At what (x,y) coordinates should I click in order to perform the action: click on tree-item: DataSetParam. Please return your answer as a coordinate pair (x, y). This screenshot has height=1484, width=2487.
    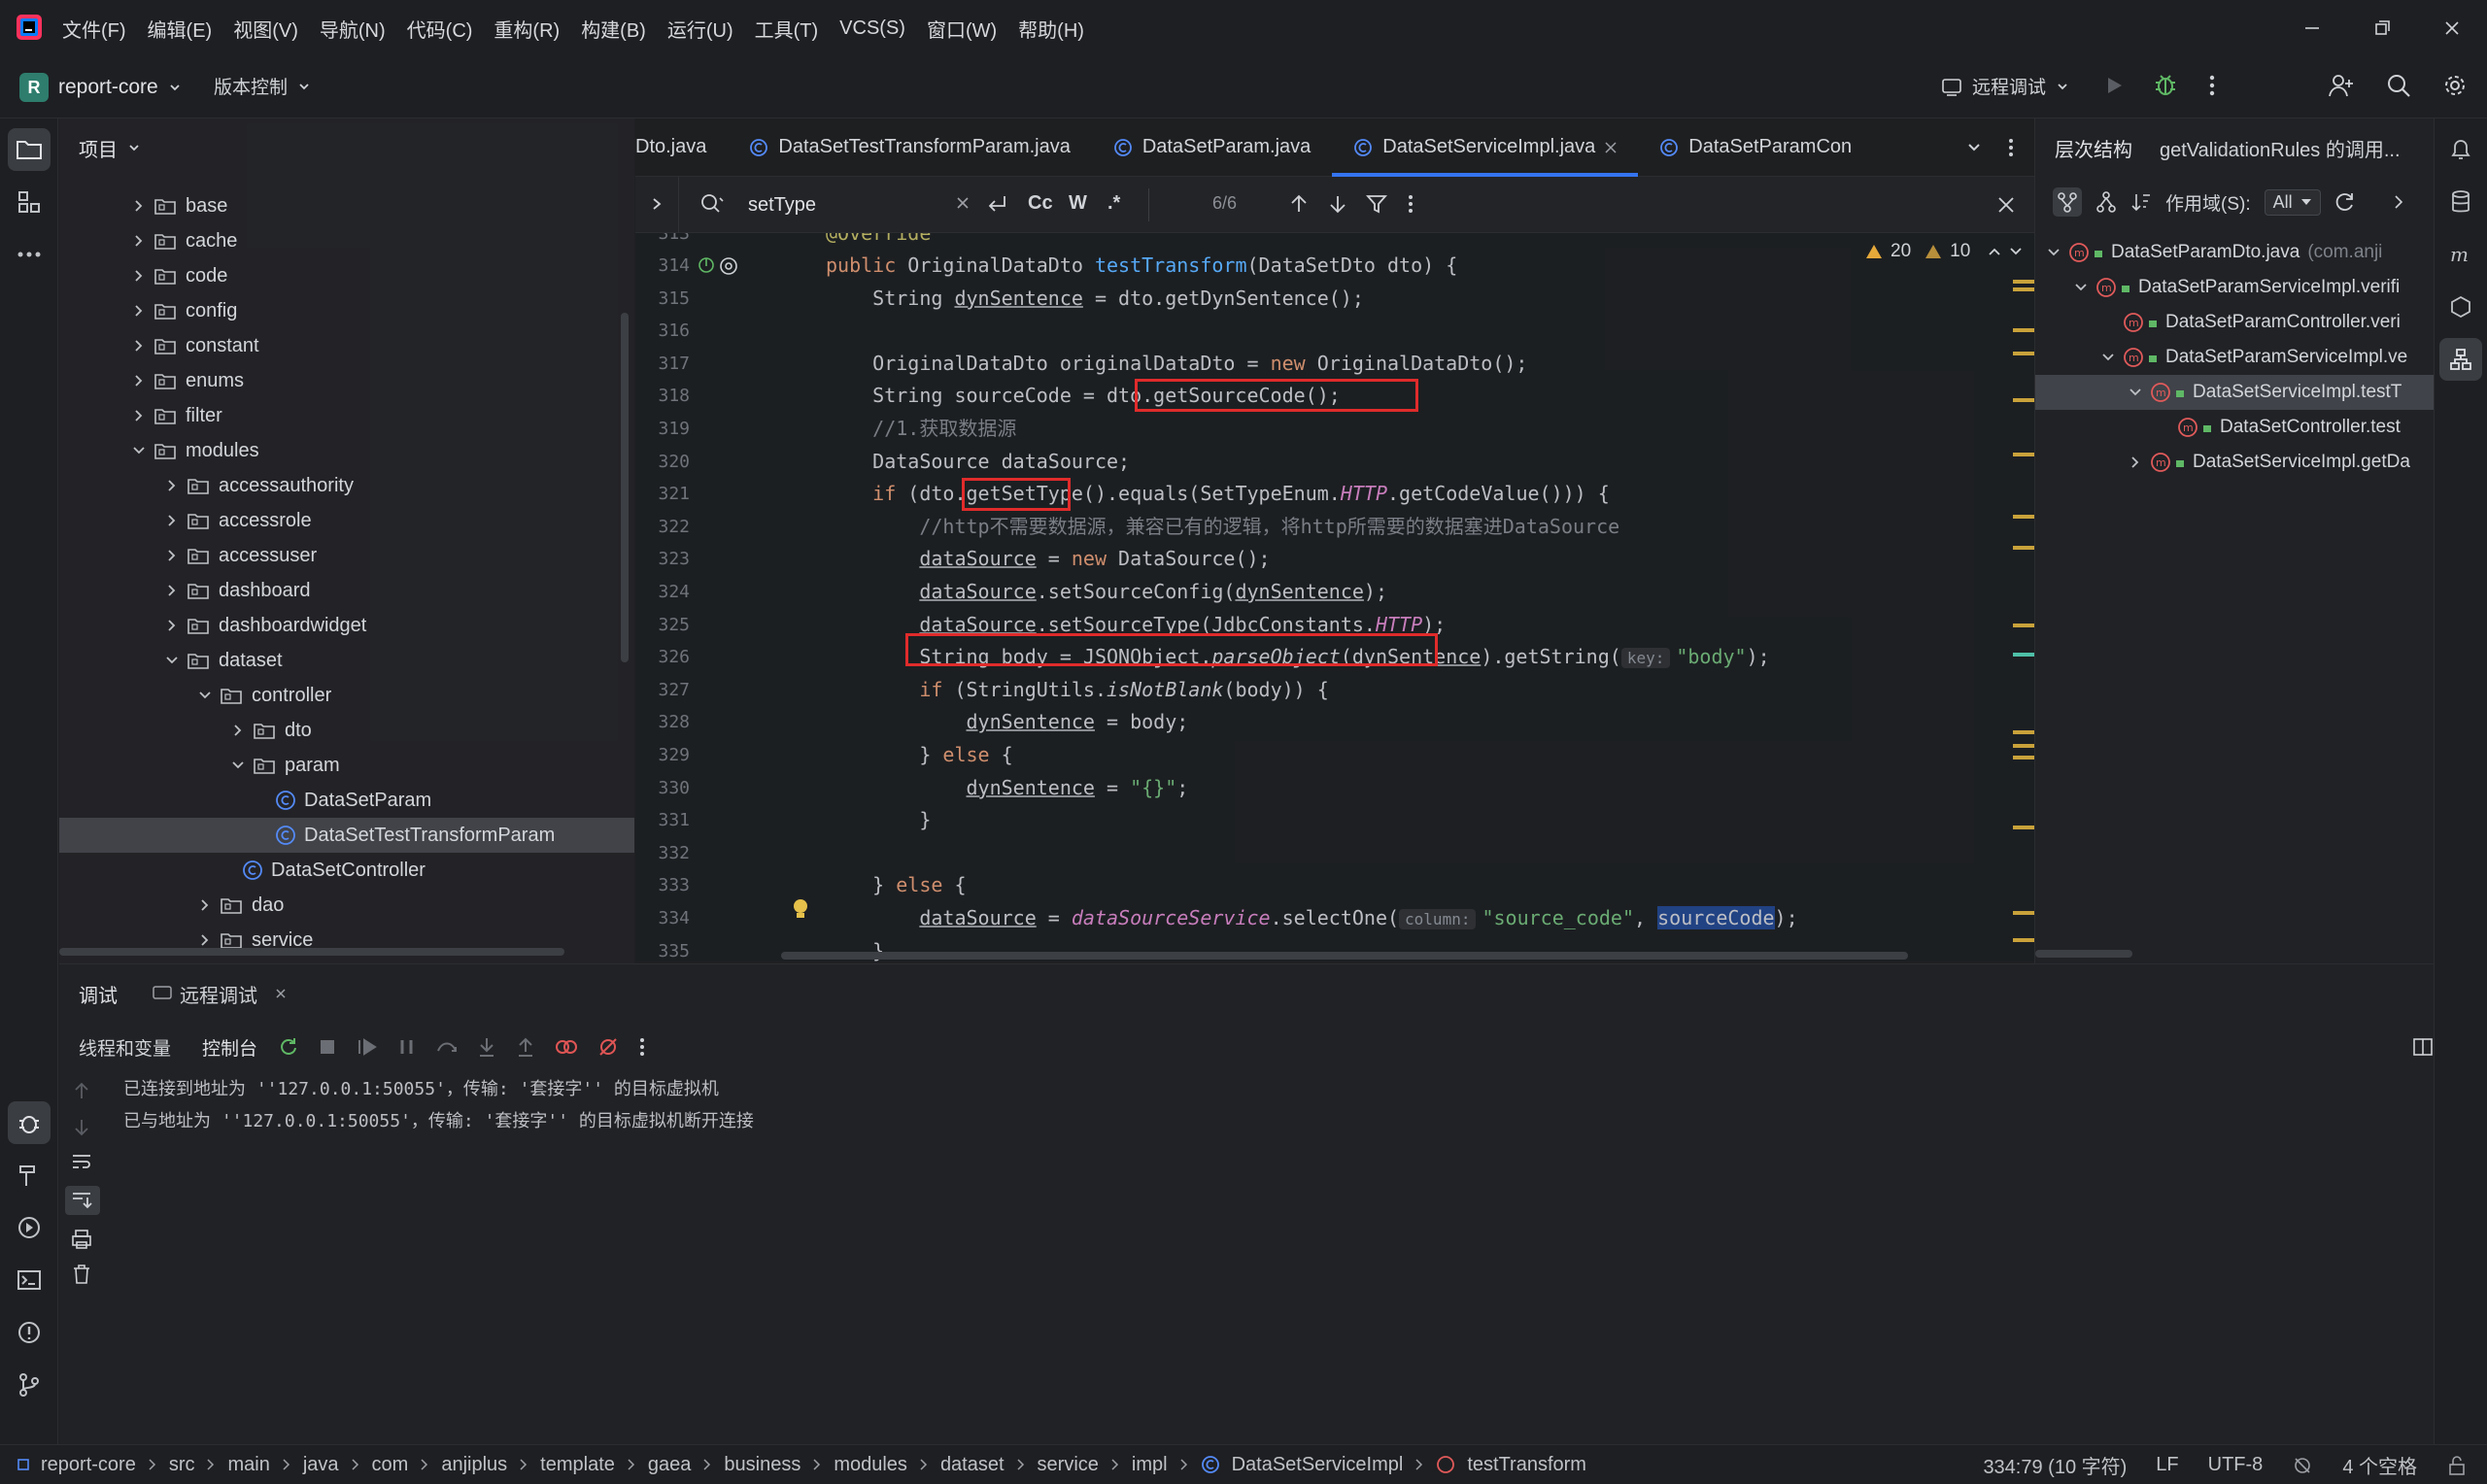
    Looking at the image, I should click on (346, 800).